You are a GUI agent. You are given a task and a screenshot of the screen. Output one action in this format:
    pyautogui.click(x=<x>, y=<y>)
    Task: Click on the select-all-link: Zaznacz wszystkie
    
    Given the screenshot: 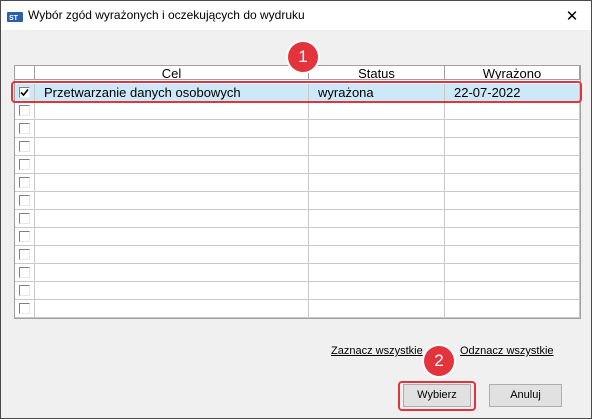 What is the action you would take?
    pyautogui.click(x=377, y=351)
    